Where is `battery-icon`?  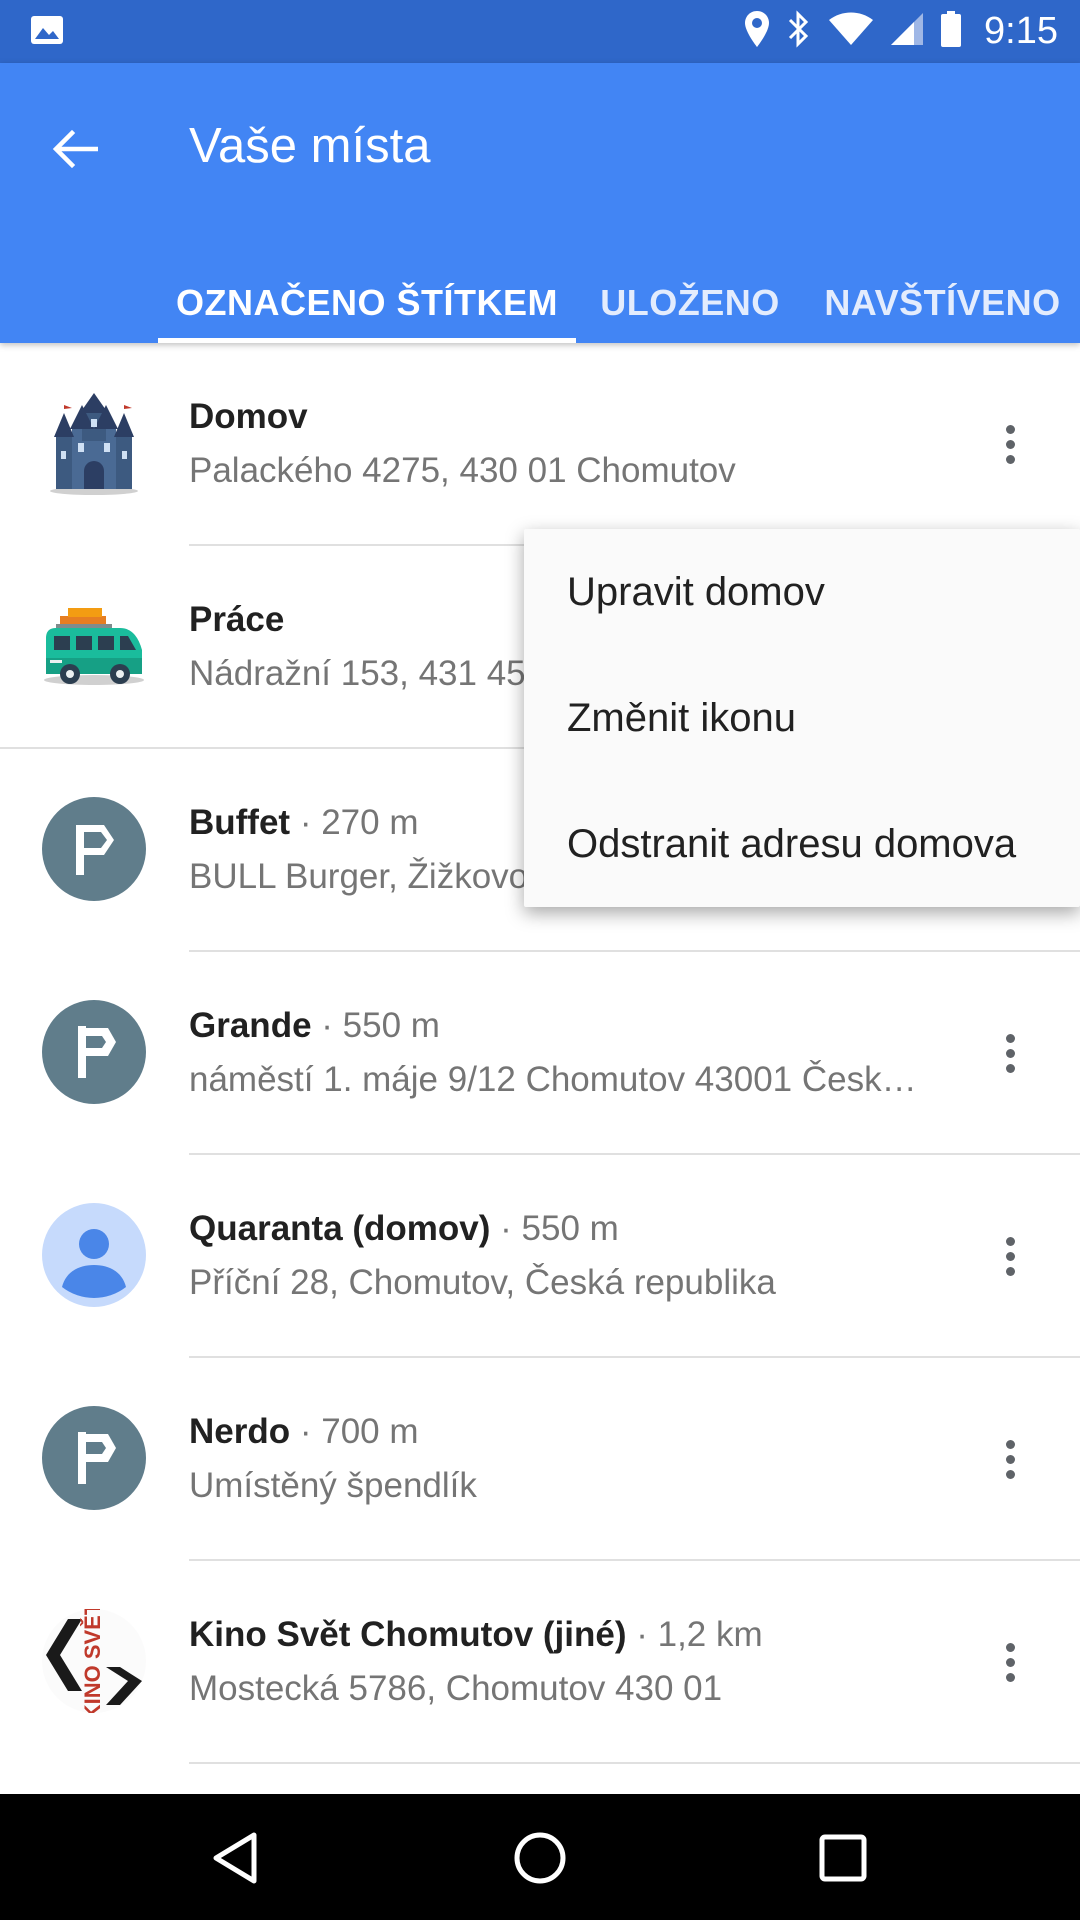
battery-icon is located at coordinates (951, 31).